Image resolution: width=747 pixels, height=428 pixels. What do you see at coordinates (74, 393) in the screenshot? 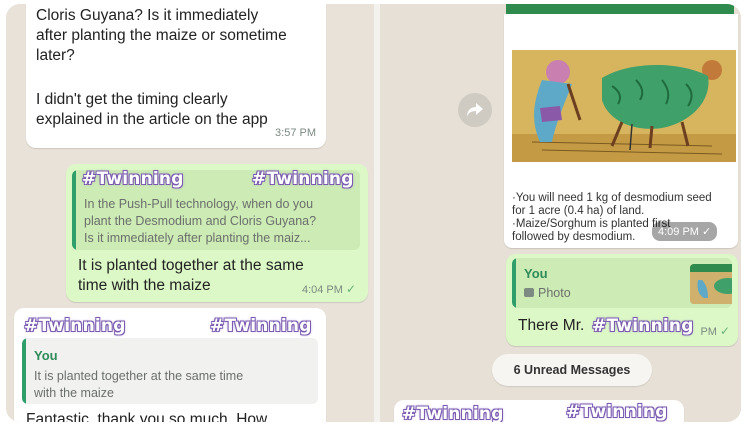
I see `quote-line: with the maize` at bounding box center [74, 393].